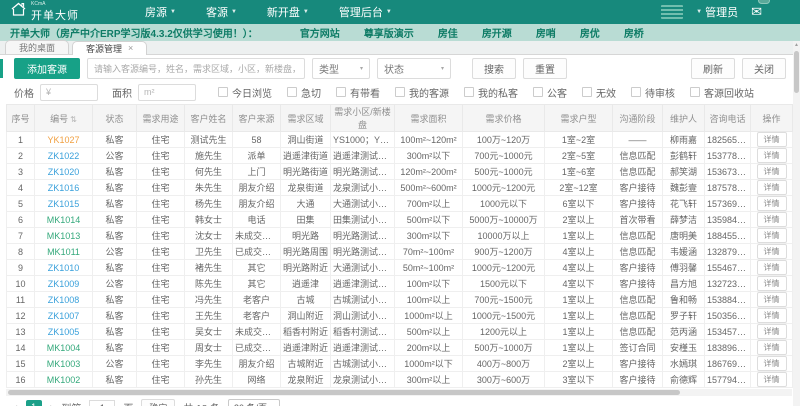  What do you see at coordinates (683, 118) in the screenshot?
I see `column-header-维护人: 维护人` at bounding box center [683, 118].